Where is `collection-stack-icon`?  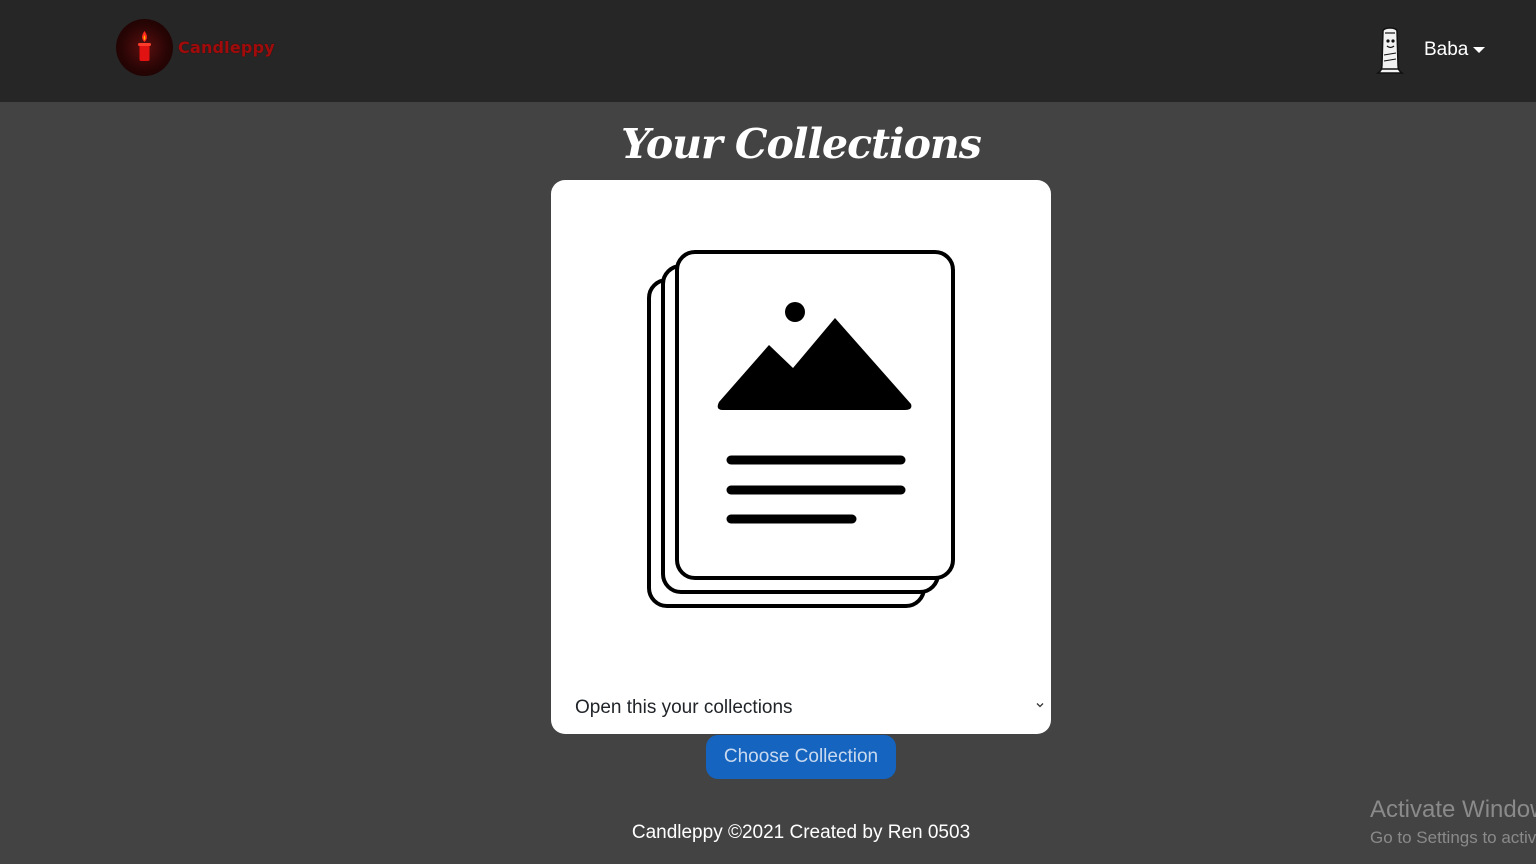
collection-stack-icon is located at coordinates (801, 429).